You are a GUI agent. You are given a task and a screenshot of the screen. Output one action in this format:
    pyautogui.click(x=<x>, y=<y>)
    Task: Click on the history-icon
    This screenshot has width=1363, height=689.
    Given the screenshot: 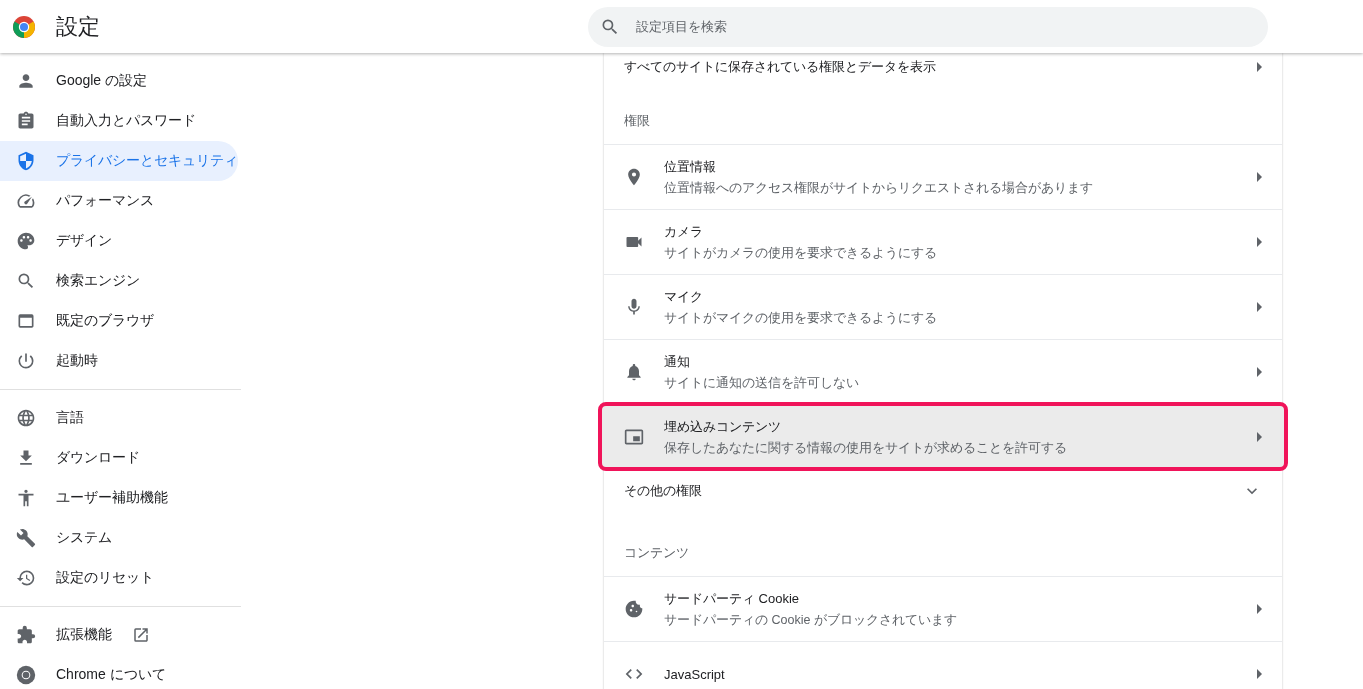 What is the action you would take?
    pyautogui.click(x=26, y=578)
    